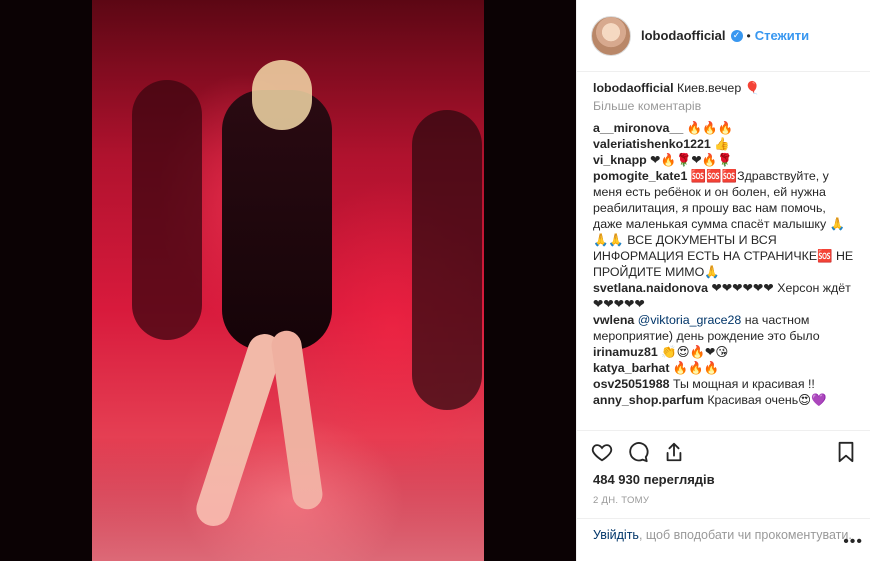  What do you see at coordinates (620, 160) in the screenshot?
I see `comment-username: vi_knapp` at bounding box center [620, 160].